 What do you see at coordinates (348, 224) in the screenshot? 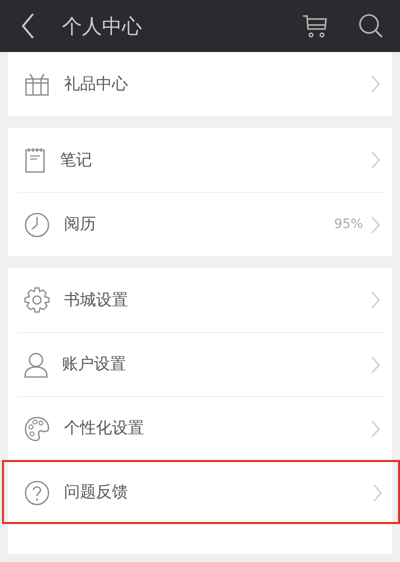
I see `progress-value: 95%` at bounding box center [348, 224].